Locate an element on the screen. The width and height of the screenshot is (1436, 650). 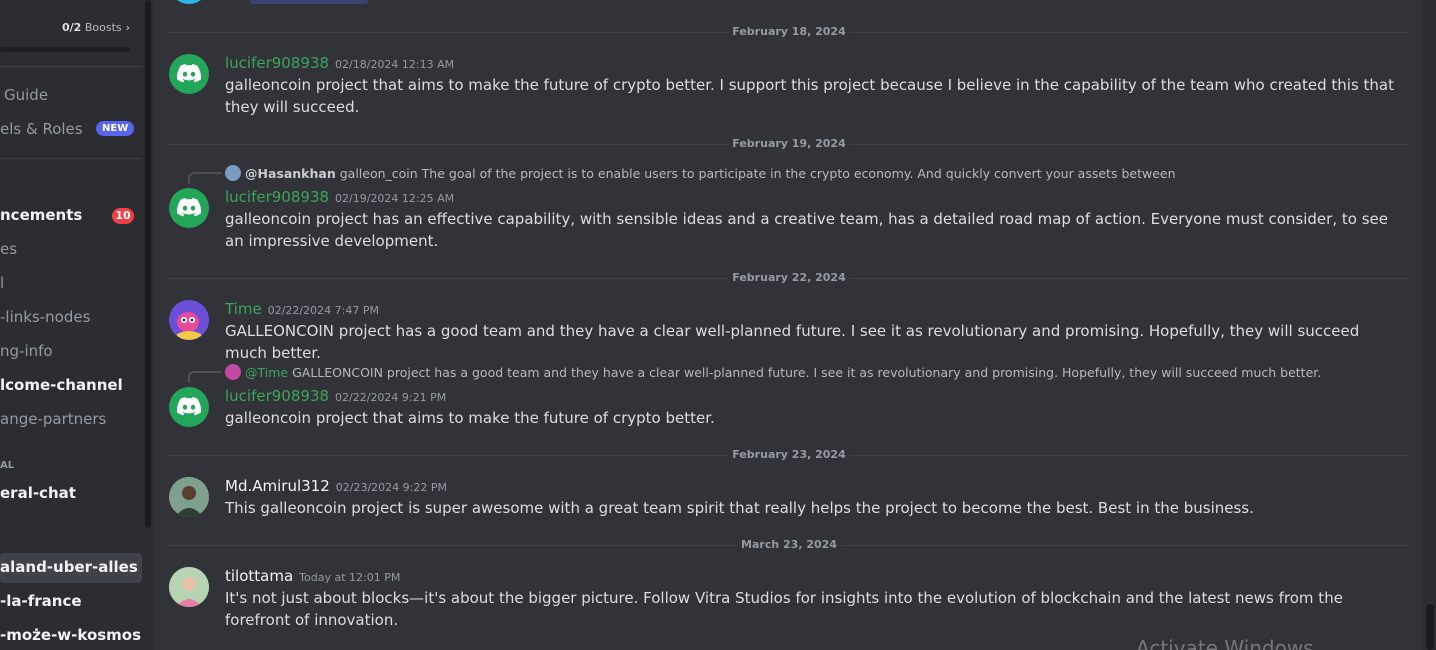
message-header: lucifer908938 02/19/2024 12:25 AM is located at coordinates (339, 196).